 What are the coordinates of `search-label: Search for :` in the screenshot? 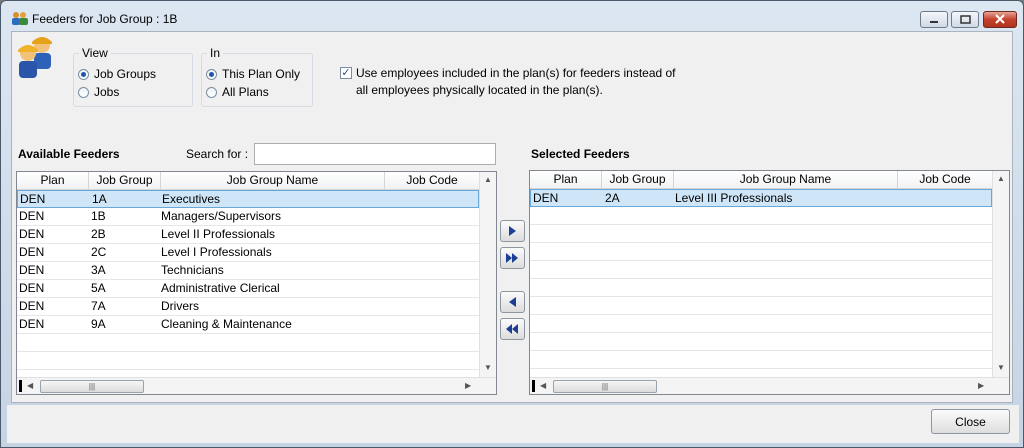 It's located at (217, 154).